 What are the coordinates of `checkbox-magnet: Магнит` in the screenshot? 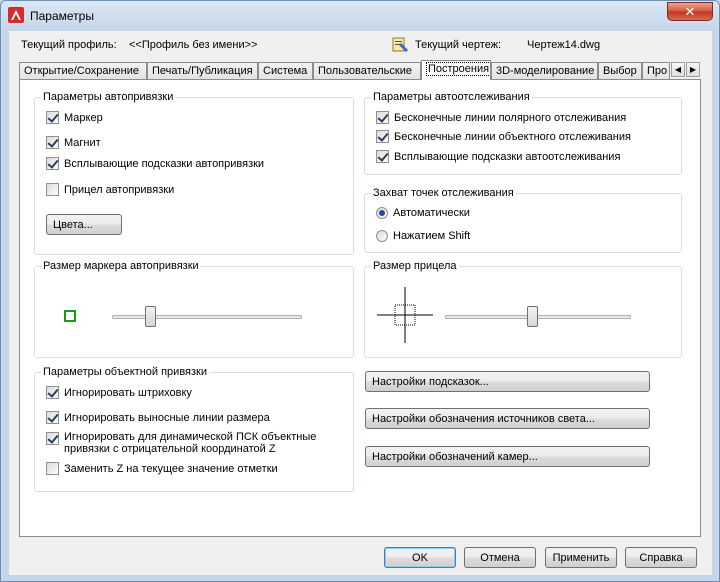 It's located at (73, 142).